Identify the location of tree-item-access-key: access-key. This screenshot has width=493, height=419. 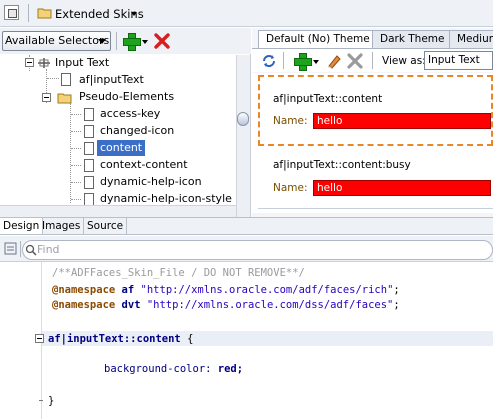
(130, 114).